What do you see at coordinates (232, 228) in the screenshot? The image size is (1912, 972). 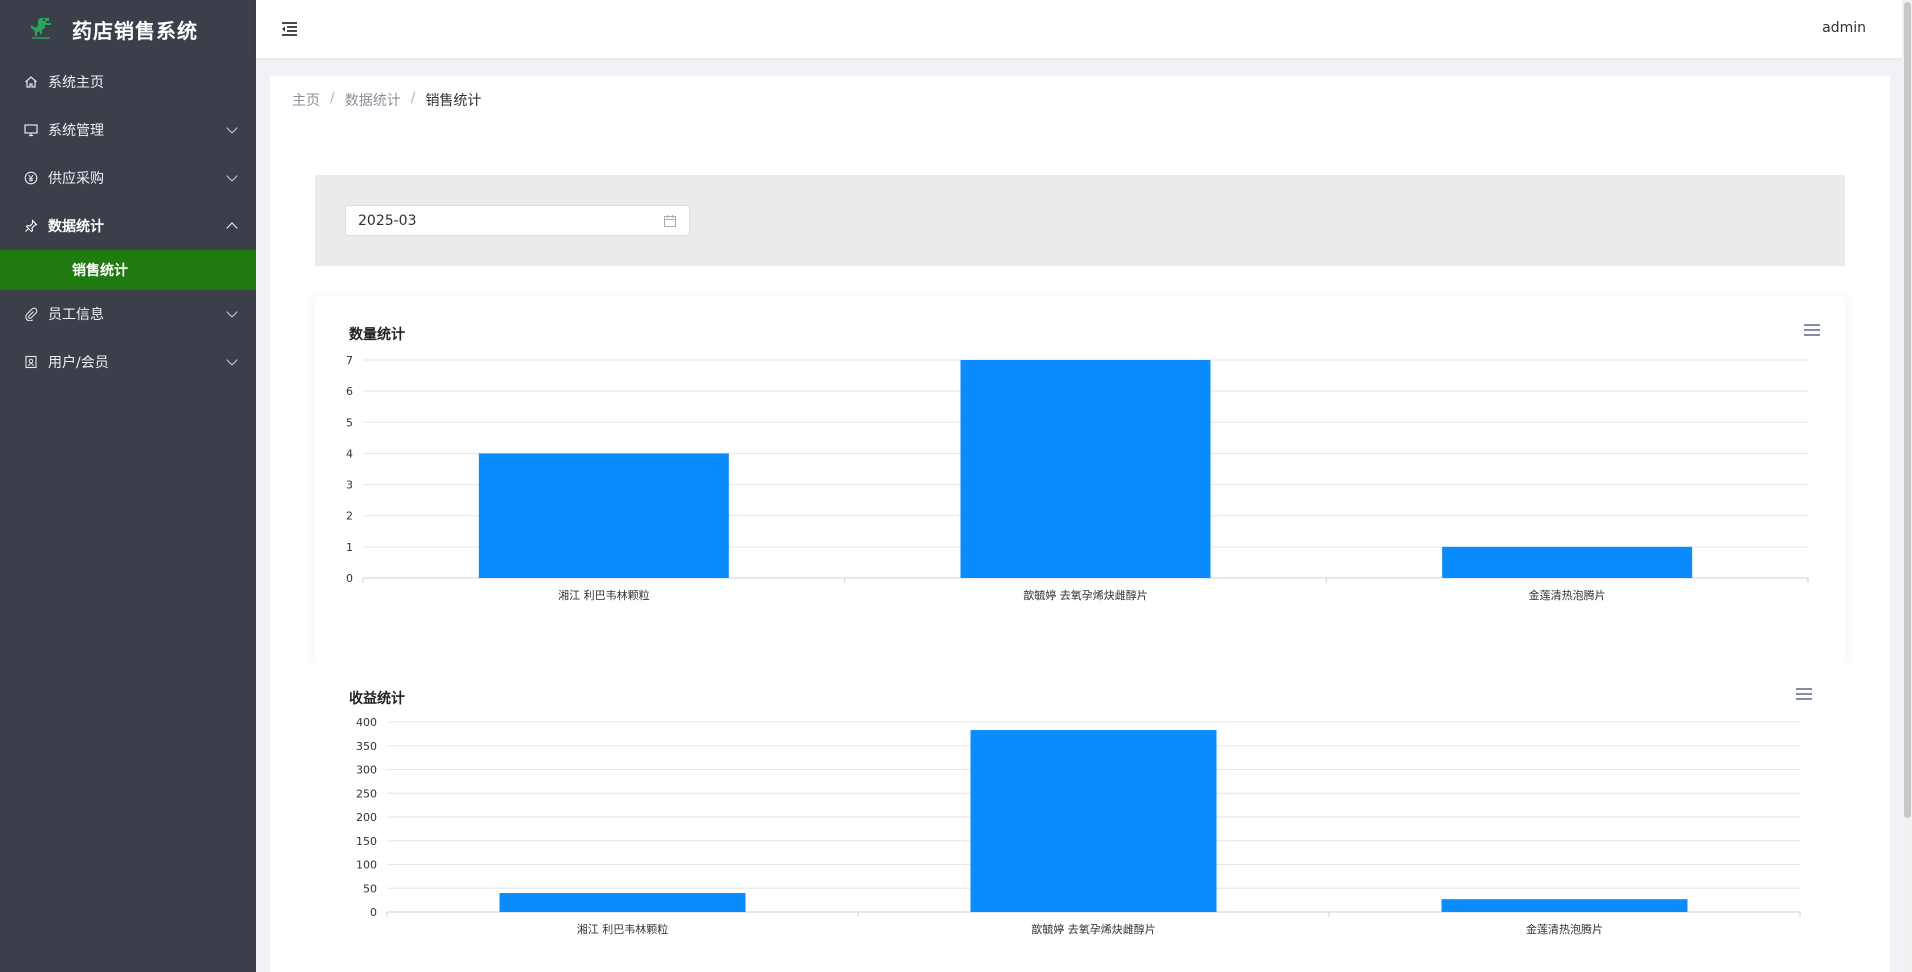 I see `chevron-up-icon` at bounding box center [232, 228].